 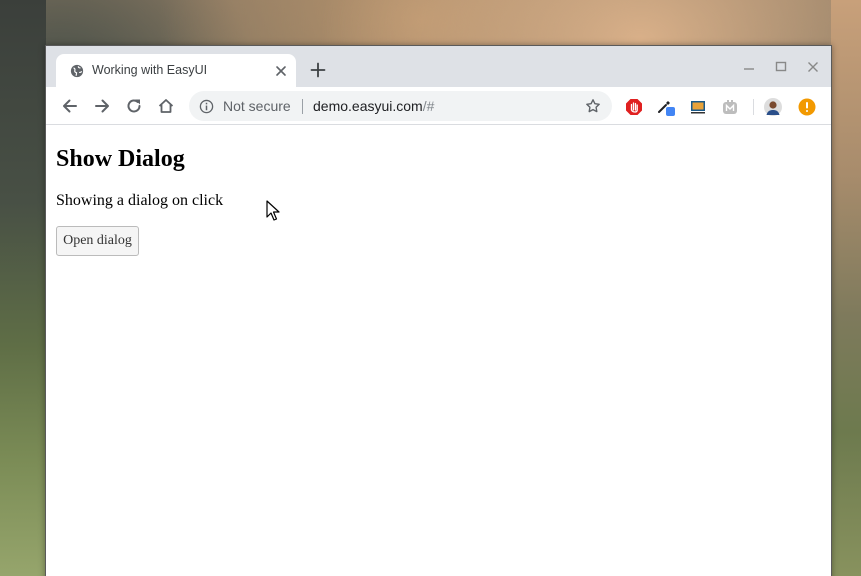 What do you see at coordinates (807, 107) in the screenshot?
I see `alert-icon` at bounding box center [807, 107].